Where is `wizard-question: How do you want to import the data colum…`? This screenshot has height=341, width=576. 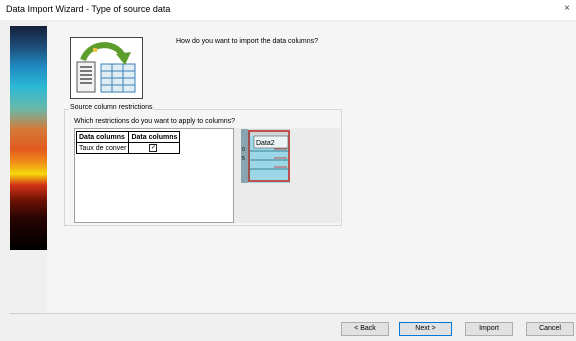
wizard-question: How do you want to import the data colum… is located at coordinates (247, 41).